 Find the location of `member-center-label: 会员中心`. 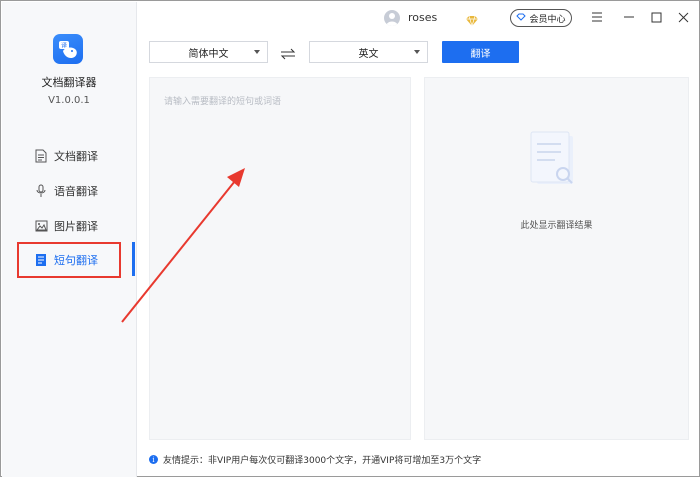

member-center-label: 会员中心 is located at coordinates (547, 19).